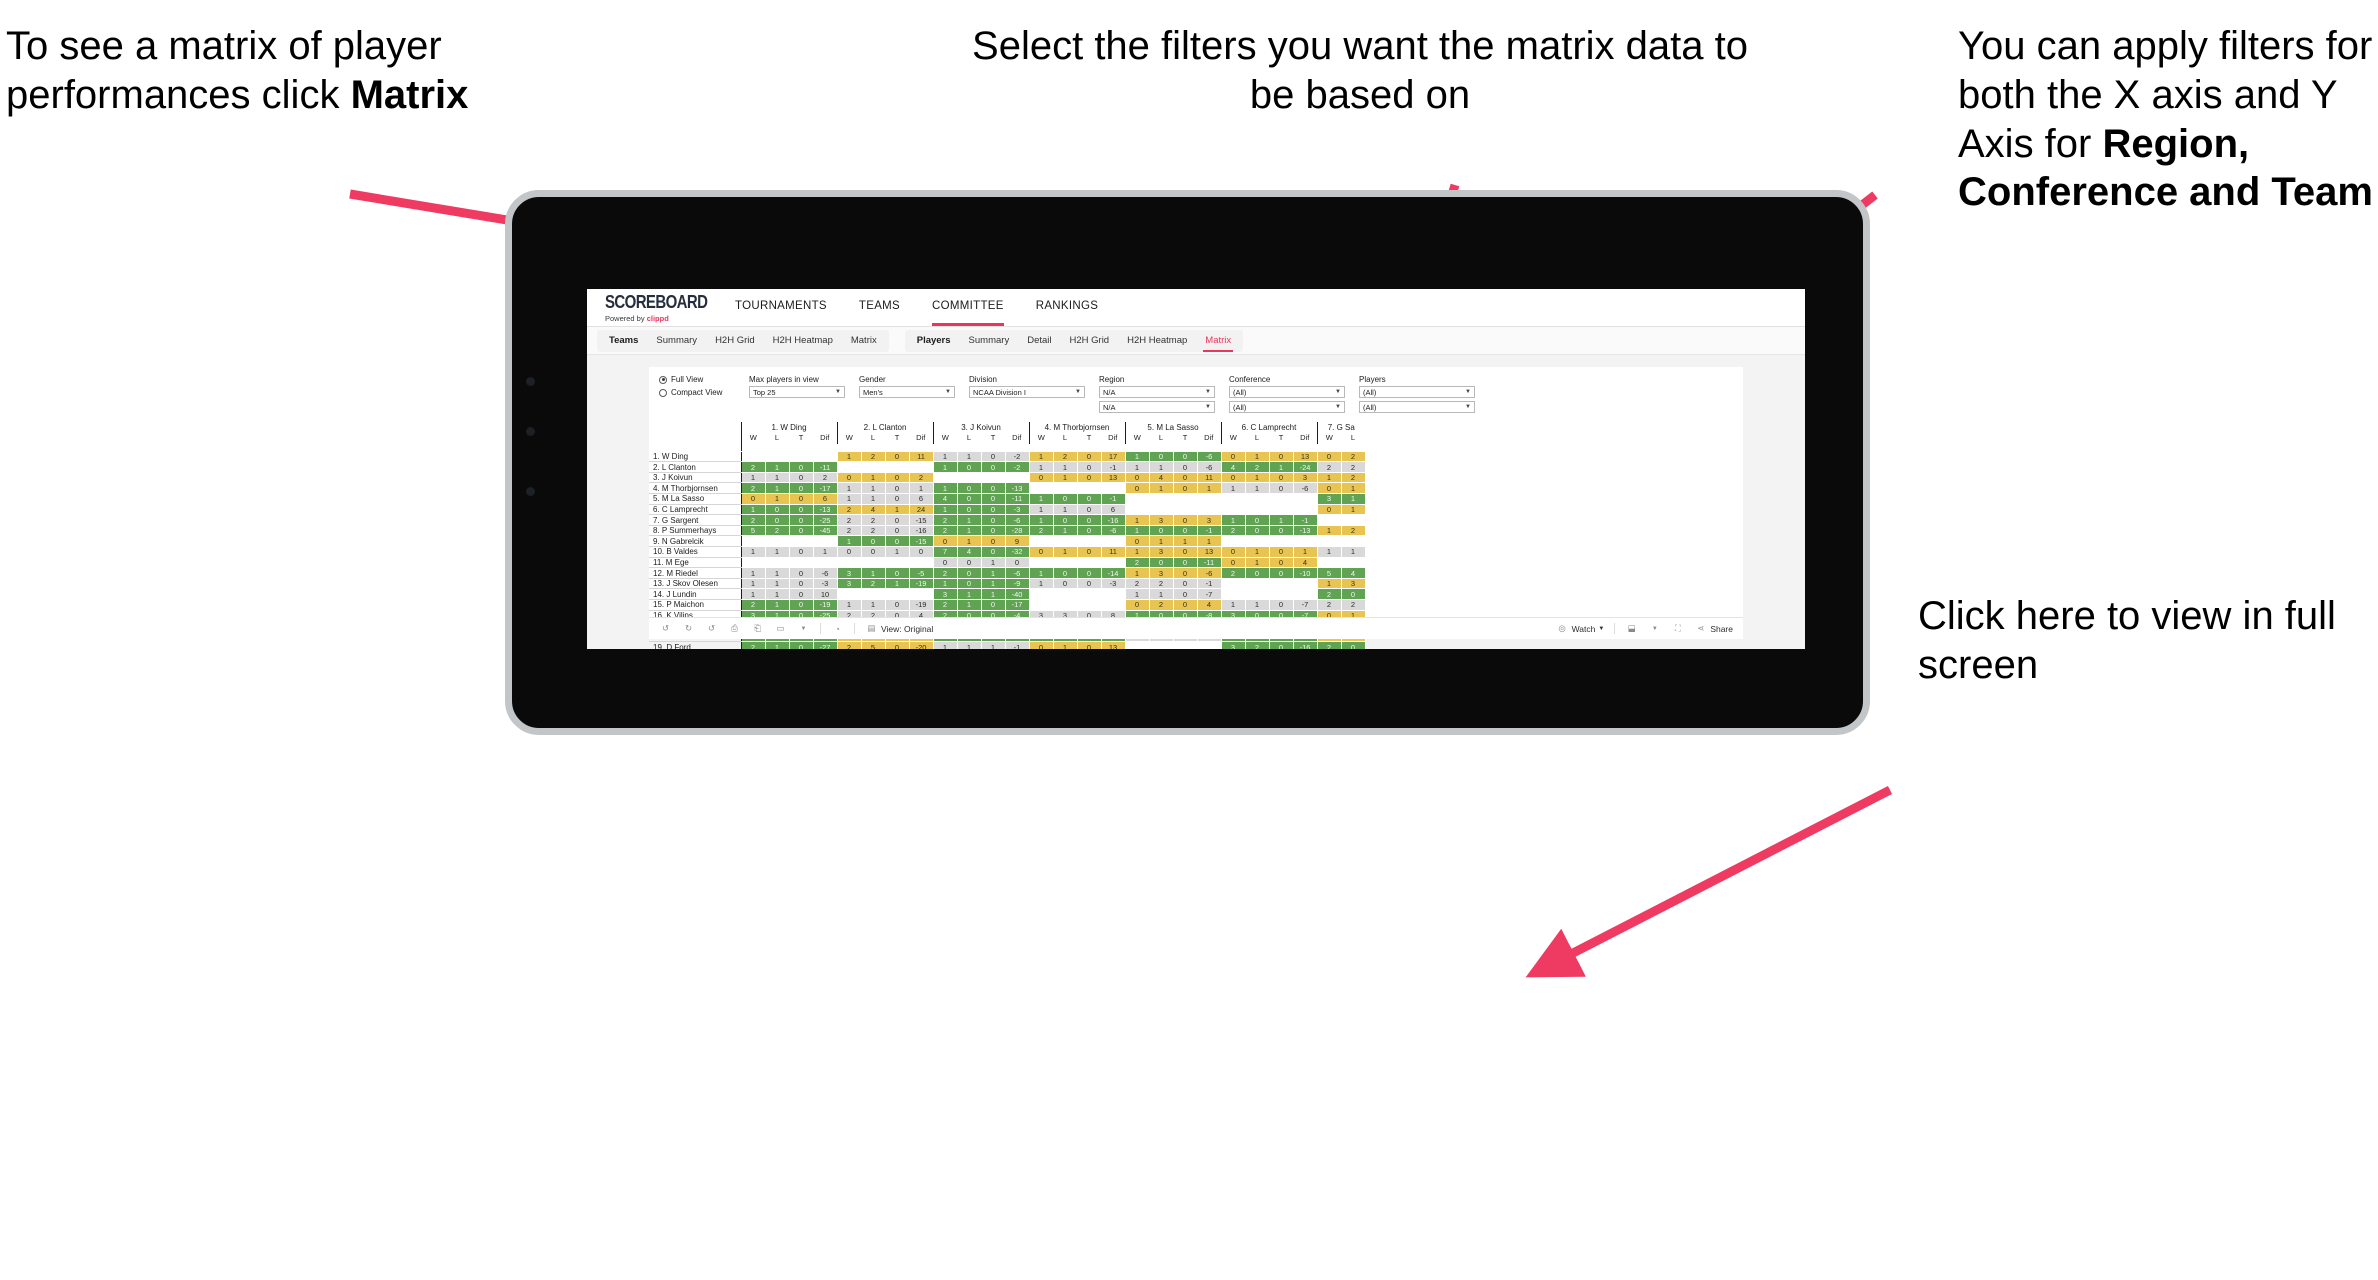  I want to click on nav-tournaments: TOURNAMENTS, so click(781, 307).